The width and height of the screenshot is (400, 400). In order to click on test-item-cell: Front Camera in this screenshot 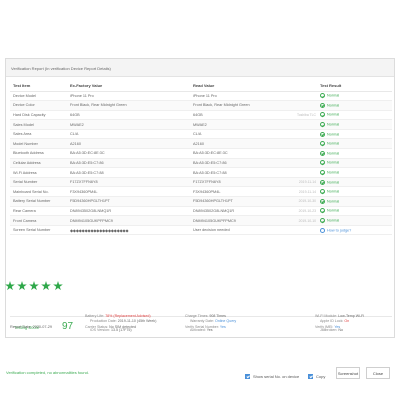, I will do `click(40, 220)`.